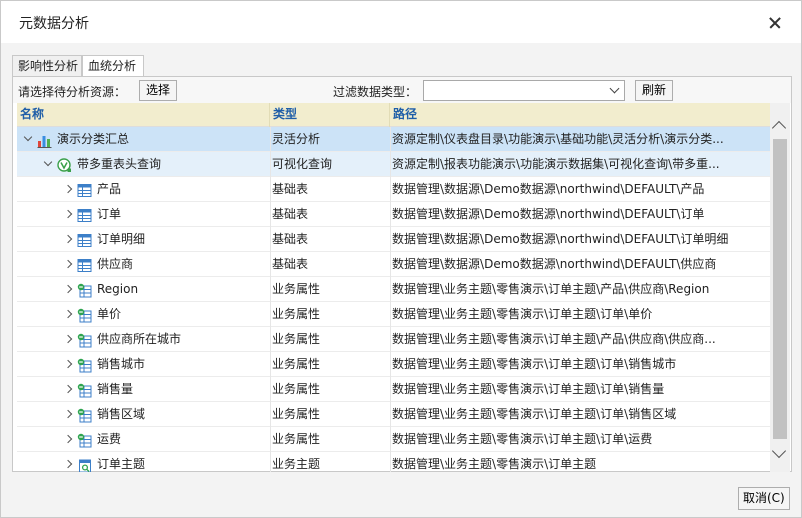  Describe the element at coordinates (143, 189) in the screenshot. I see `name-cell: 产品` at that location.